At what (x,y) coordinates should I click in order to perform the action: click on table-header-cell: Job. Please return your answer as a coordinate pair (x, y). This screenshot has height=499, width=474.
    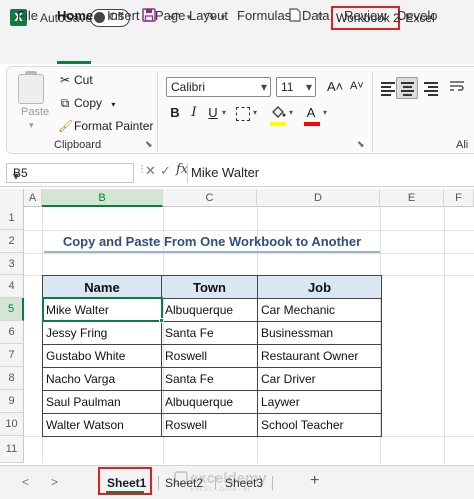
    Looking at the image, I should click on (319, 287).